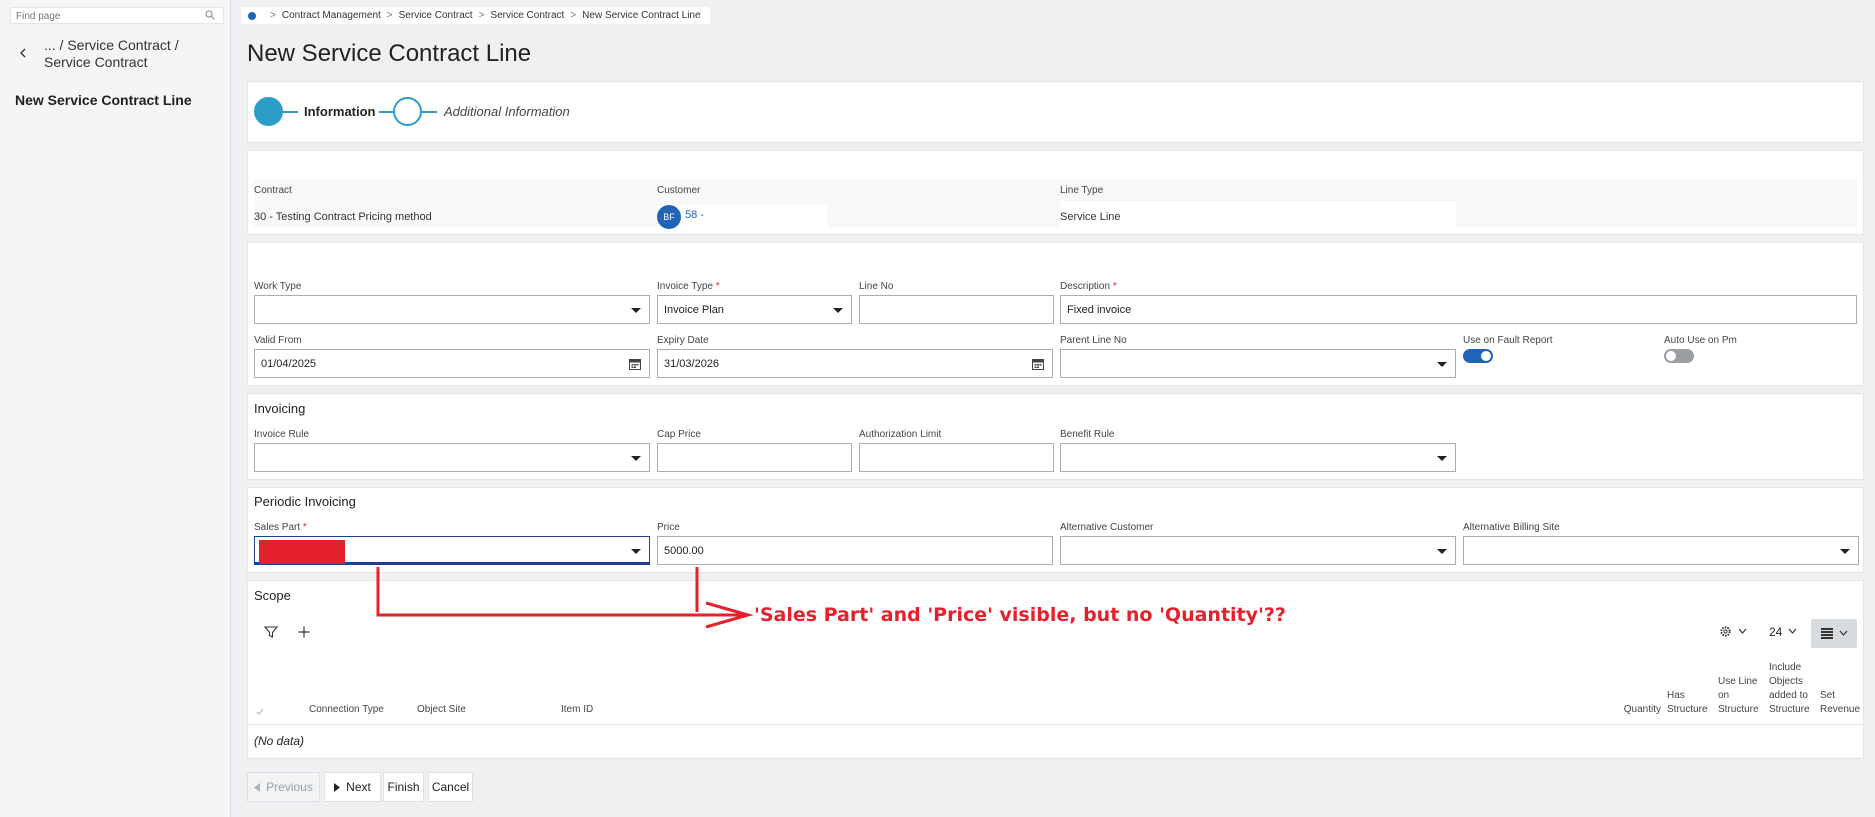 This screenshot has height=817, width=1875. I want to click on invoice-type-dropdown: Invoice Plan, so click(754, 309).